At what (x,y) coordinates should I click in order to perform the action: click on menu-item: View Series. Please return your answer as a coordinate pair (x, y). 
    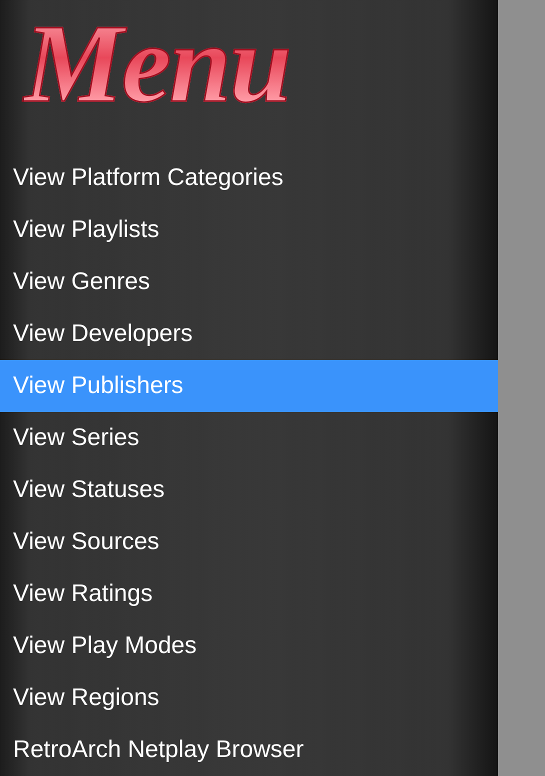
    Looking at the image, I should click on (249, 438).